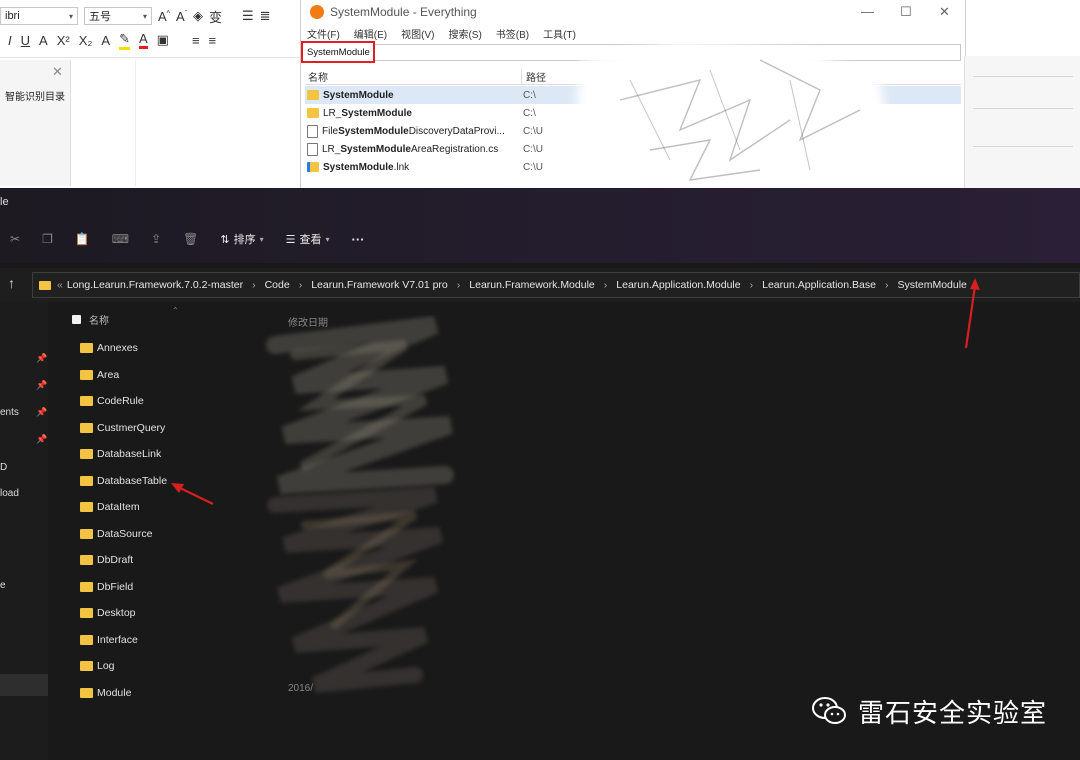 Image resolution: width=1080 pixels, height=760 pixels. Describe the element at coordinates (123, 428) in the screenshot. I see `list-item: CustmerQuery` at that location.